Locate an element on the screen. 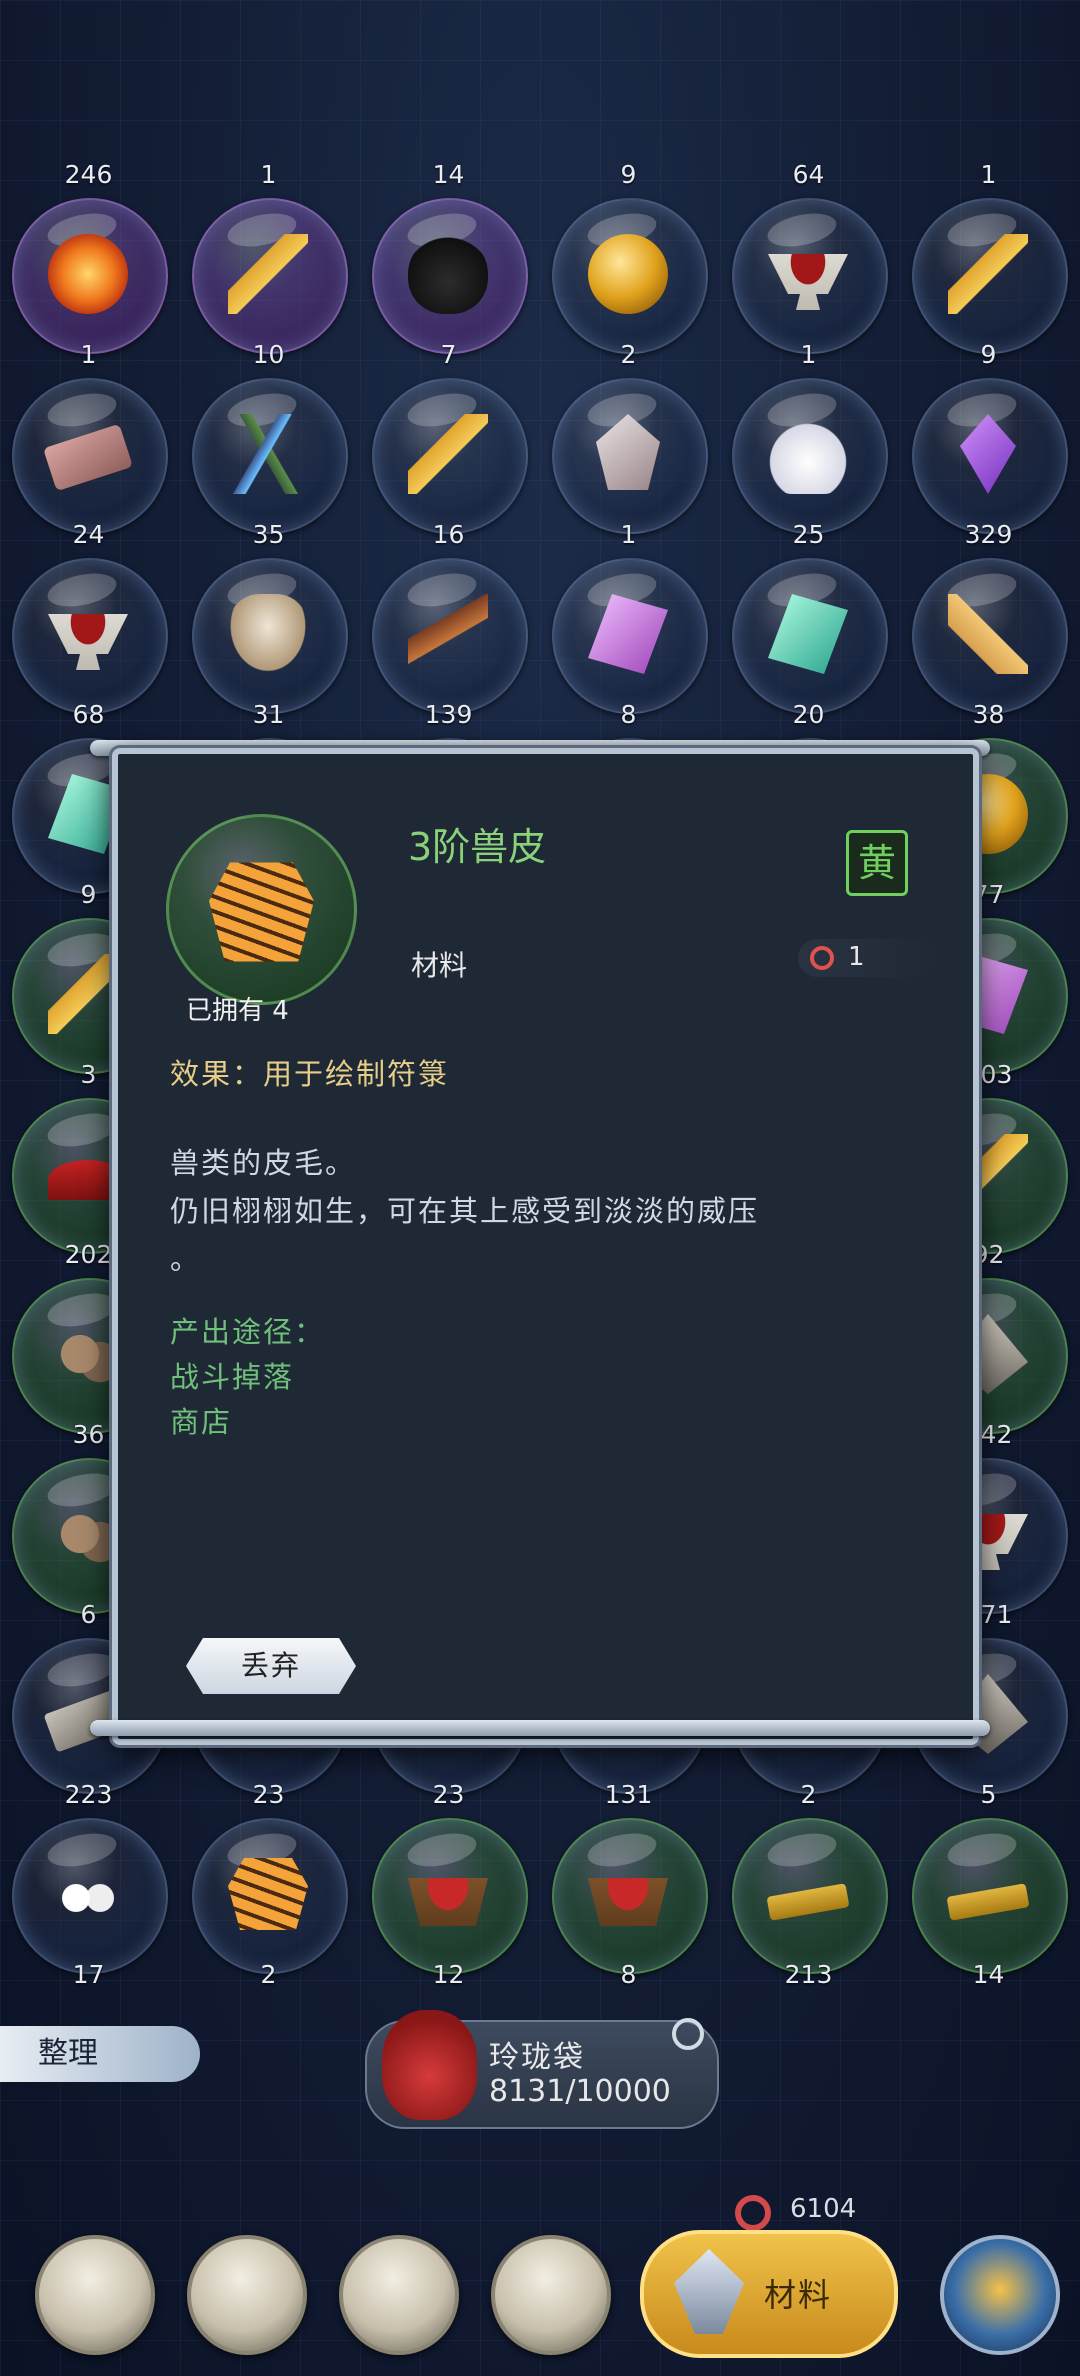  ginseng-icon is located at coordinates (988, 634).